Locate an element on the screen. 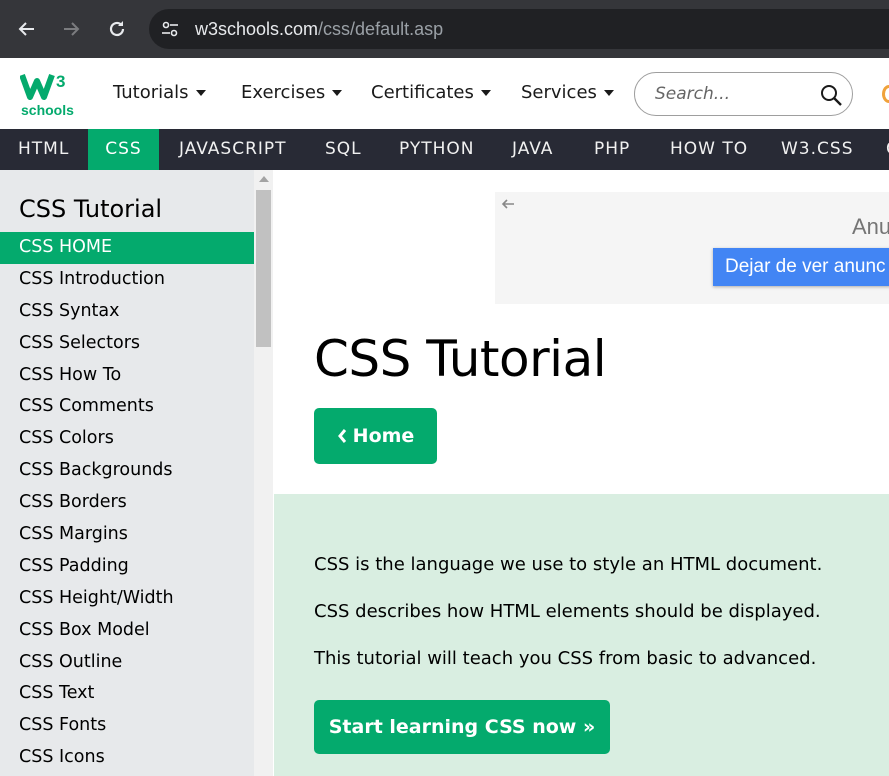 This screenshot has width=889, height=776. topnav-php: PHP is located at coordinates (612, 149).